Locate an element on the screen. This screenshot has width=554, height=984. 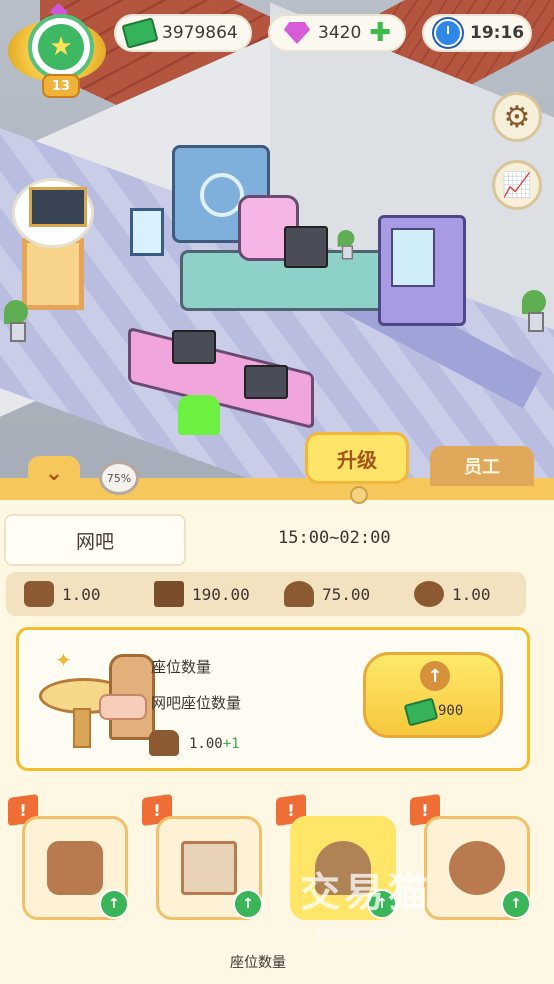
clock-time: 19:16 is located at coordinates (497, 33).